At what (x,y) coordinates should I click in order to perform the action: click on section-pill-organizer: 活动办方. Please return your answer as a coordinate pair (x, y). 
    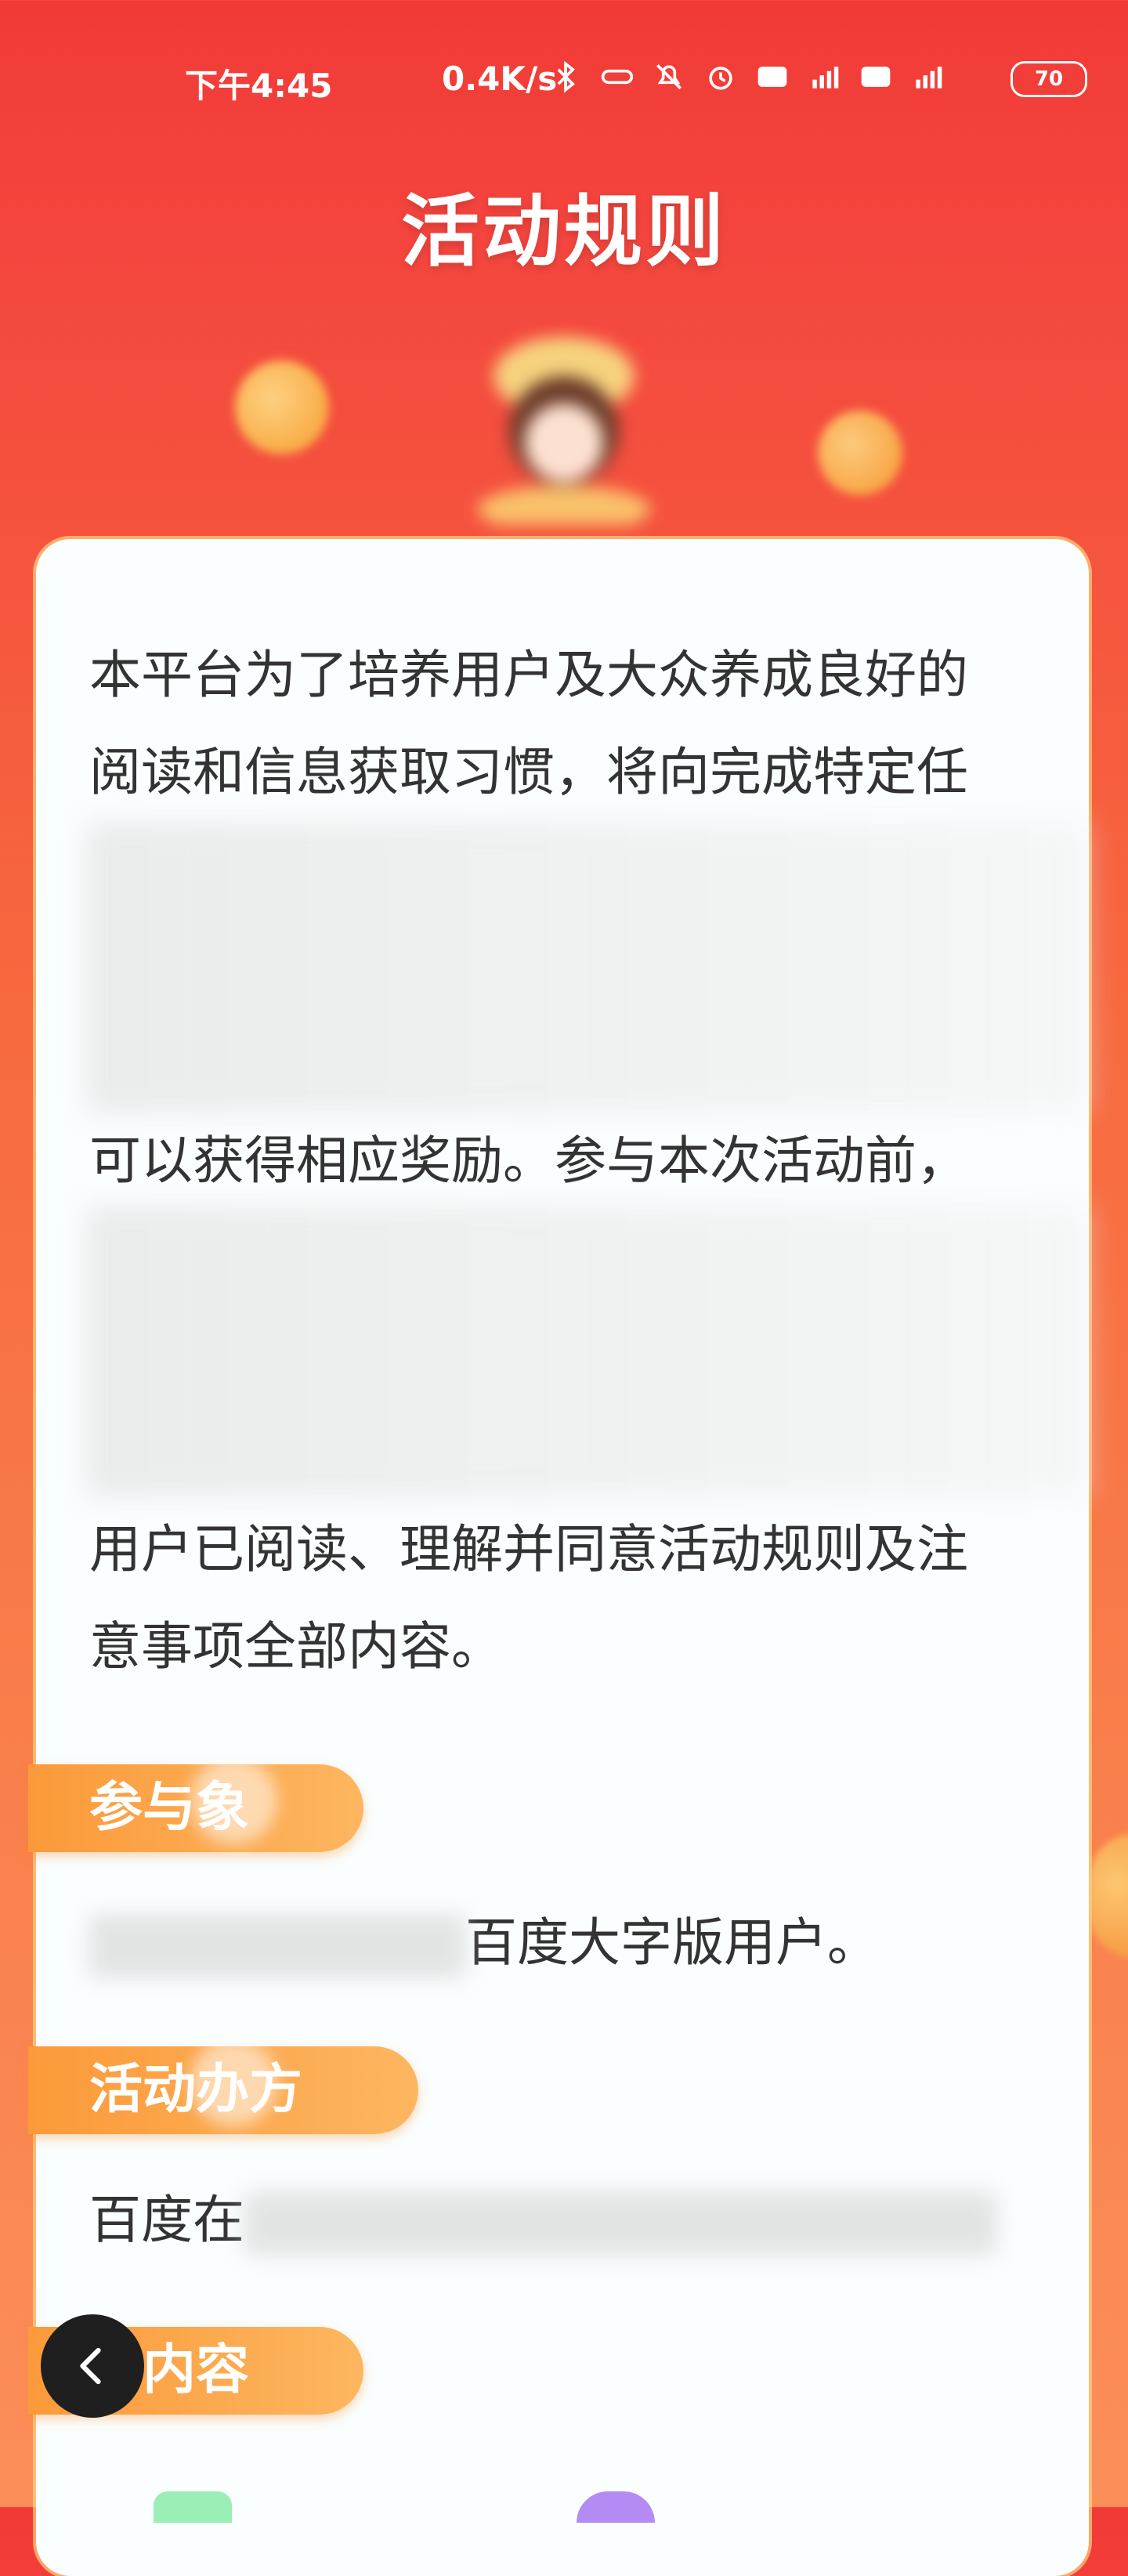
    Looking at the image, I should click on (223, 2090).